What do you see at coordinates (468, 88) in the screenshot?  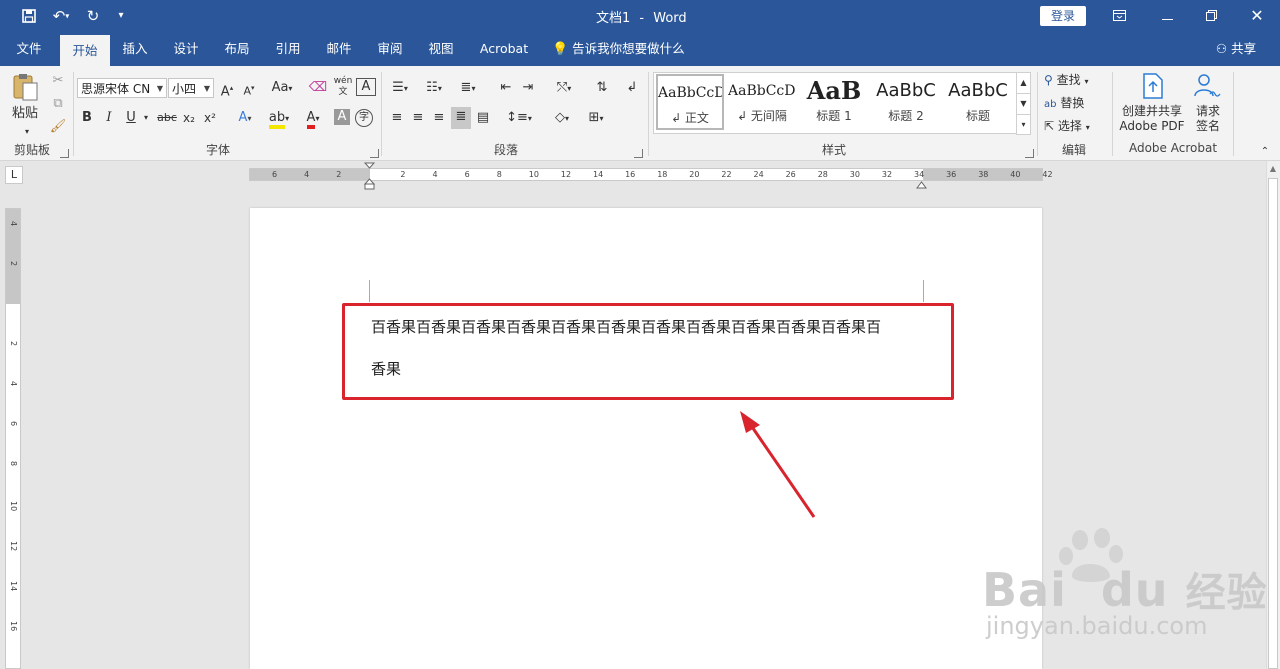 I see `multilevel-list-icon: ≣▾` at bounding box center [468, 88].